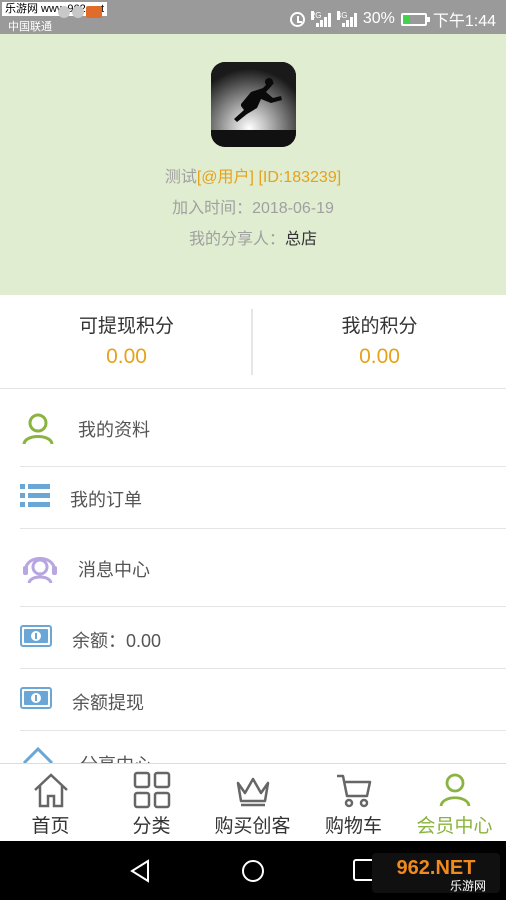 This screenshot has height=900, width=506. I want to click on tab-label: 购物车, so click(353, 826).